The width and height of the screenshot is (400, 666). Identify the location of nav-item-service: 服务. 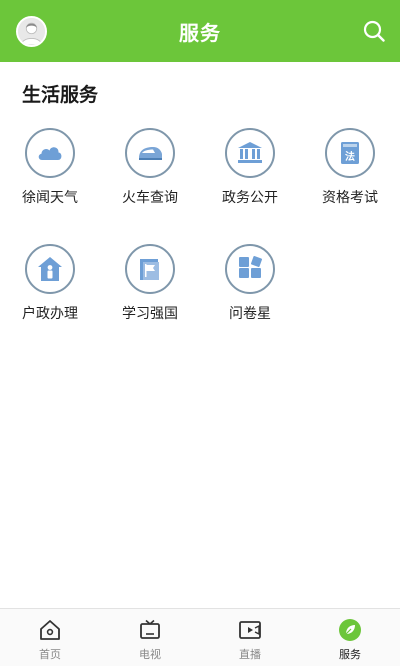
(350, 637).